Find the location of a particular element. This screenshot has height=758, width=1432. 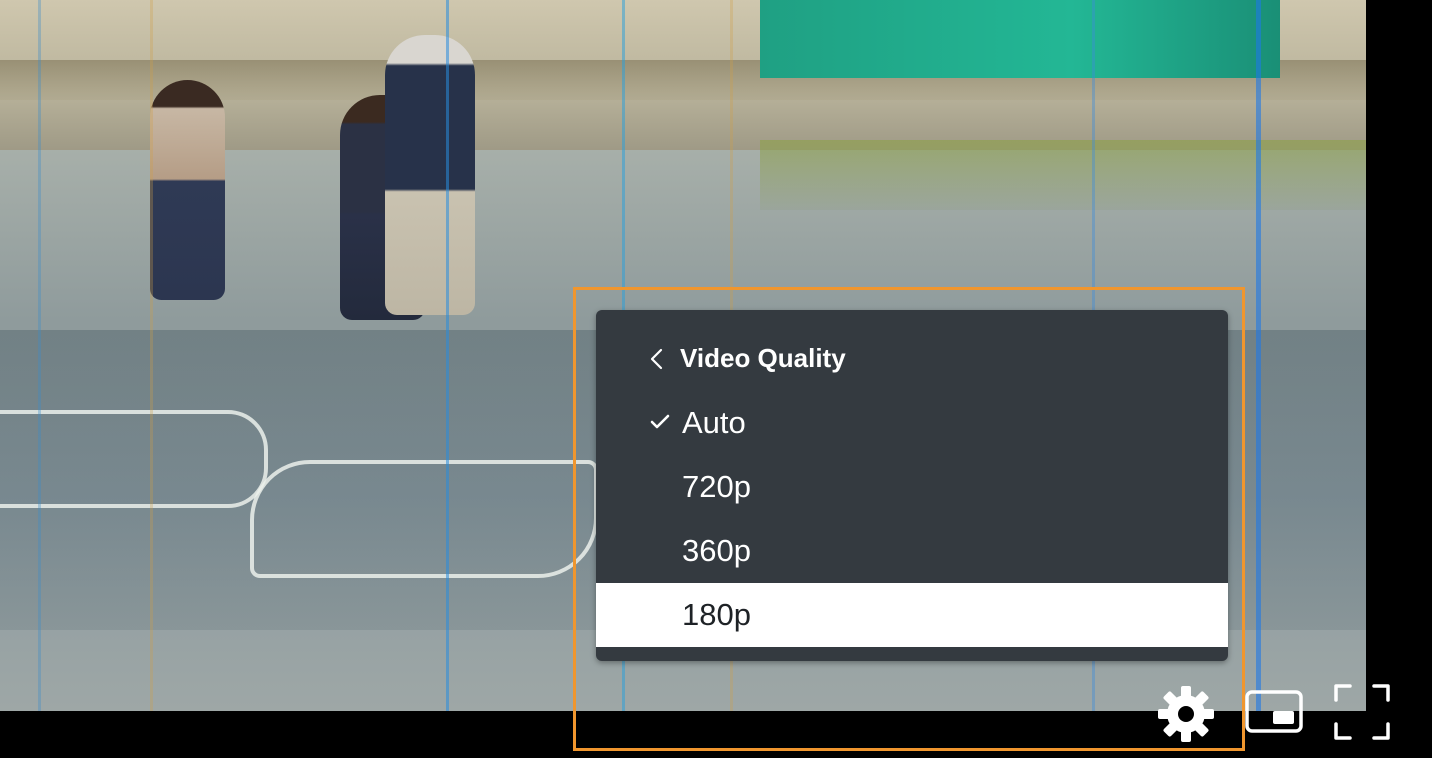

picture-in-picture-icon is located at coordinates (1274, 711).